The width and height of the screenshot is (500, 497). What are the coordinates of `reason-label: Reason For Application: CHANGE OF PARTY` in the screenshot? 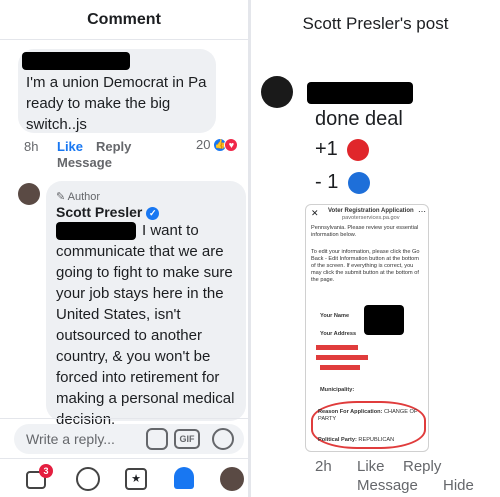 It's located at (368, 415).